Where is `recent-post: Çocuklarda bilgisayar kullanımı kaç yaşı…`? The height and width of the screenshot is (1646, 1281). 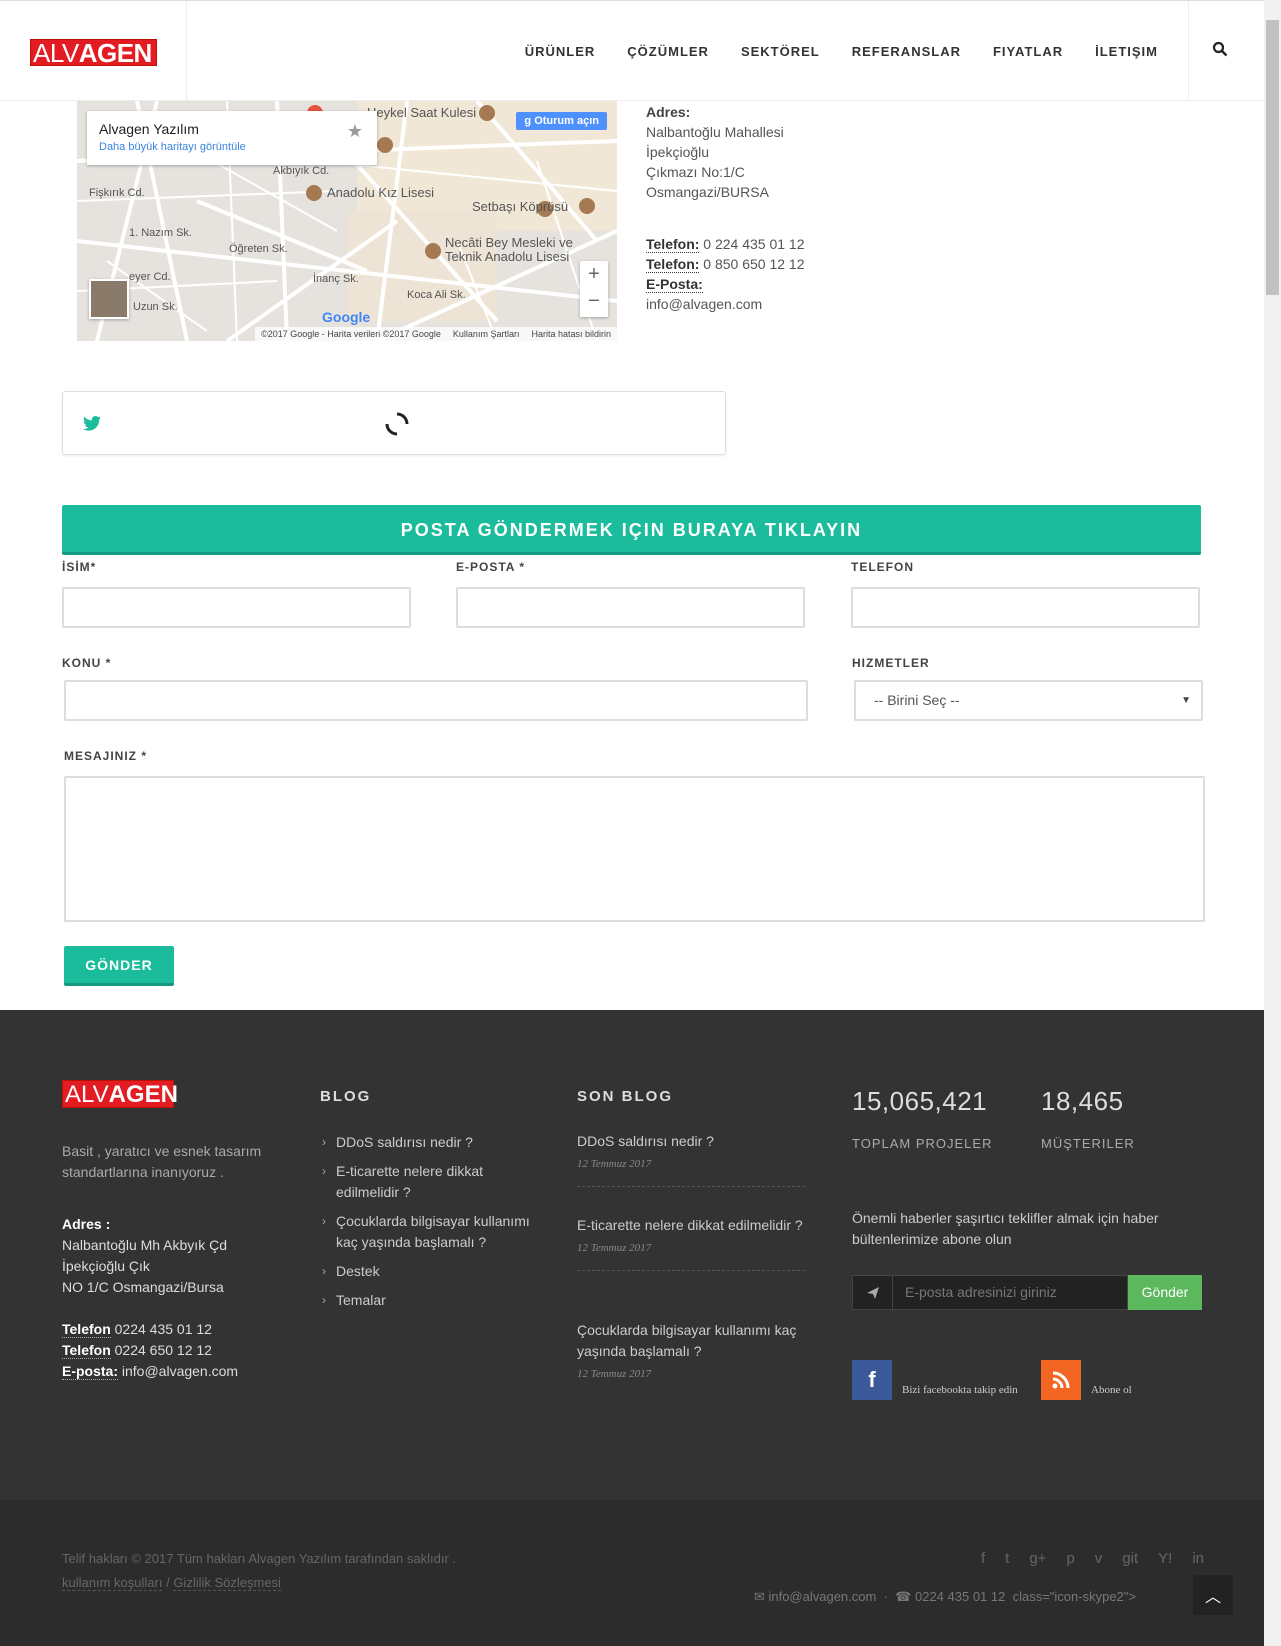
recent-post: Çocuklarda bilgisayar kullanımı kaç yaşı… is located at coordinates (691, 1358).